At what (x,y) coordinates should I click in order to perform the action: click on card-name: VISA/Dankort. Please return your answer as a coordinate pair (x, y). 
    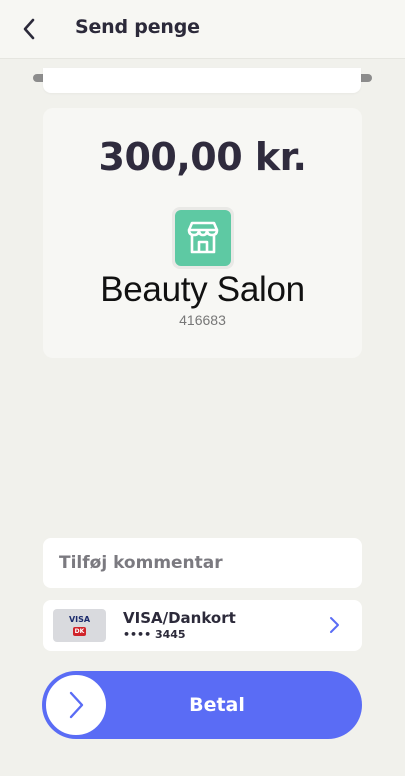
    Looking at the image, I should click on (179, 618).